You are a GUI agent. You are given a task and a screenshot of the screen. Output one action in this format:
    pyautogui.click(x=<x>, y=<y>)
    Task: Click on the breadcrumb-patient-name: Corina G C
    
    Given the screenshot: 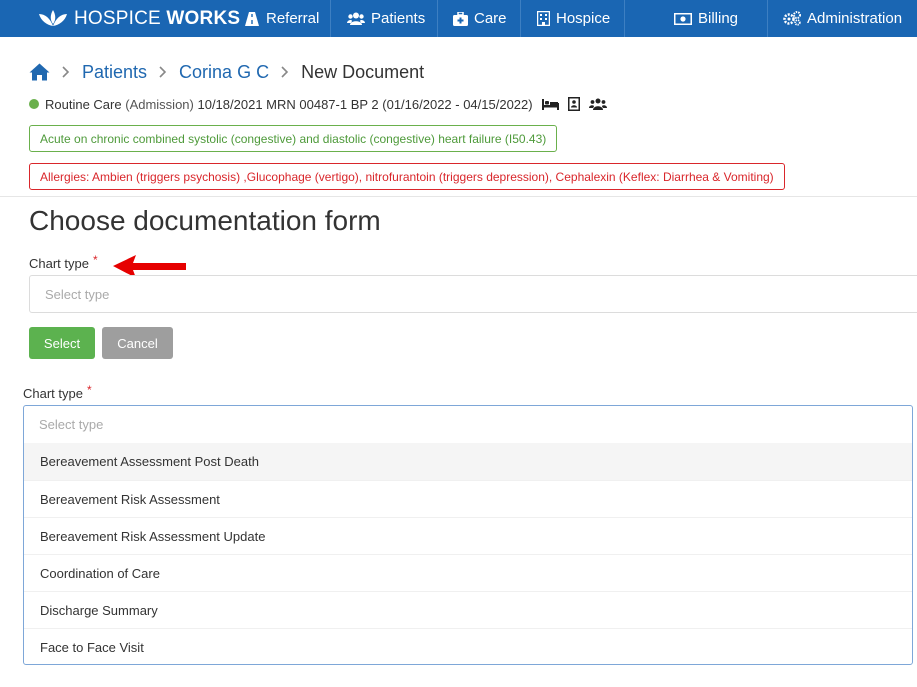 What is the action you would take?
    pyautogui.click(x=224, y=72)
    